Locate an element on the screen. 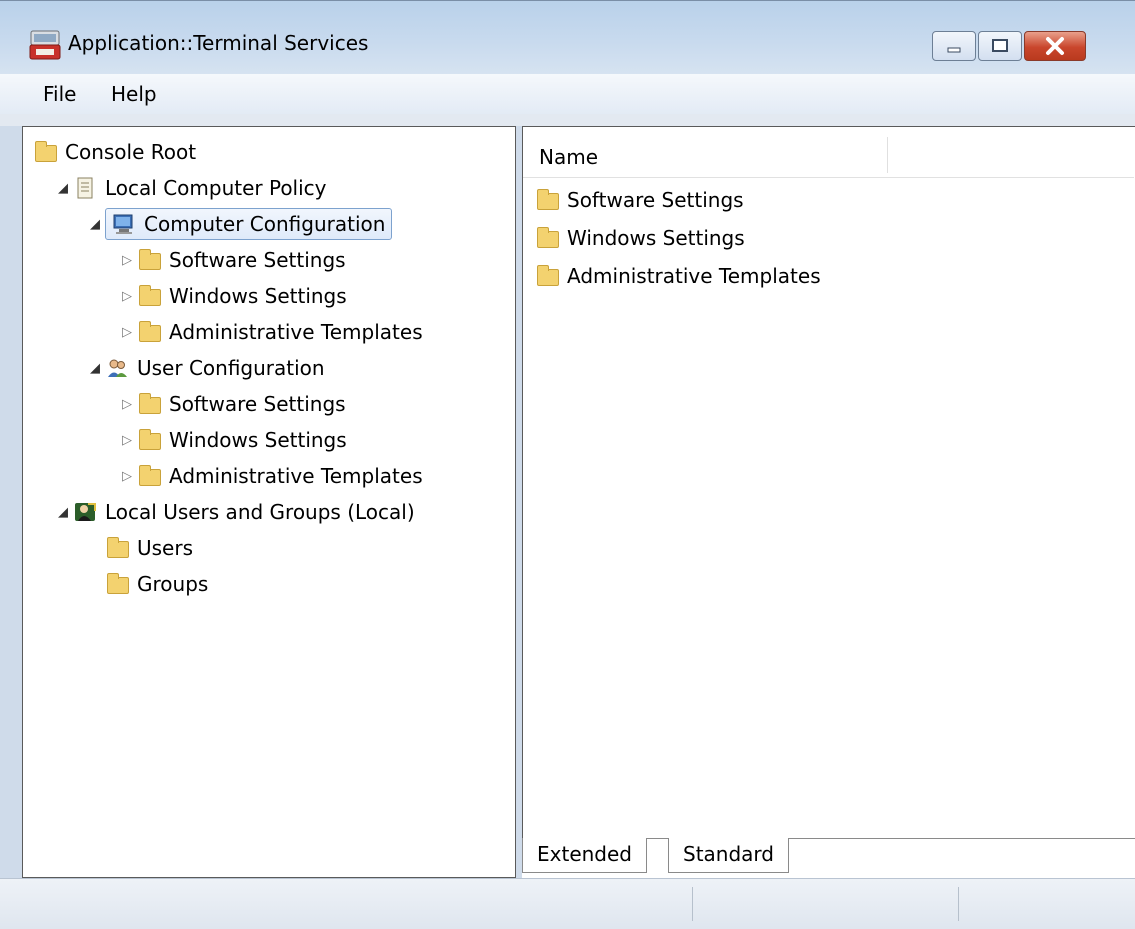 The height and width of the screenshot is (929, 1135). list-item-label: Administrative Templates is located at coordinates (694, 276).